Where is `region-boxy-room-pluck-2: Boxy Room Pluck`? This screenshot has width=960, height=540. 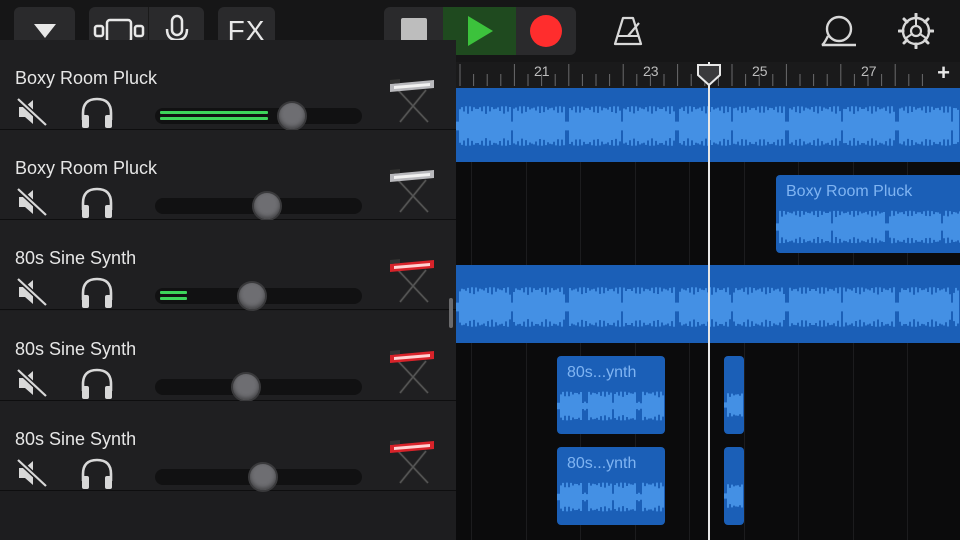
region-boxy-room-pluck-2: Boxy Room Pluck is located at coordinates (868, 214).